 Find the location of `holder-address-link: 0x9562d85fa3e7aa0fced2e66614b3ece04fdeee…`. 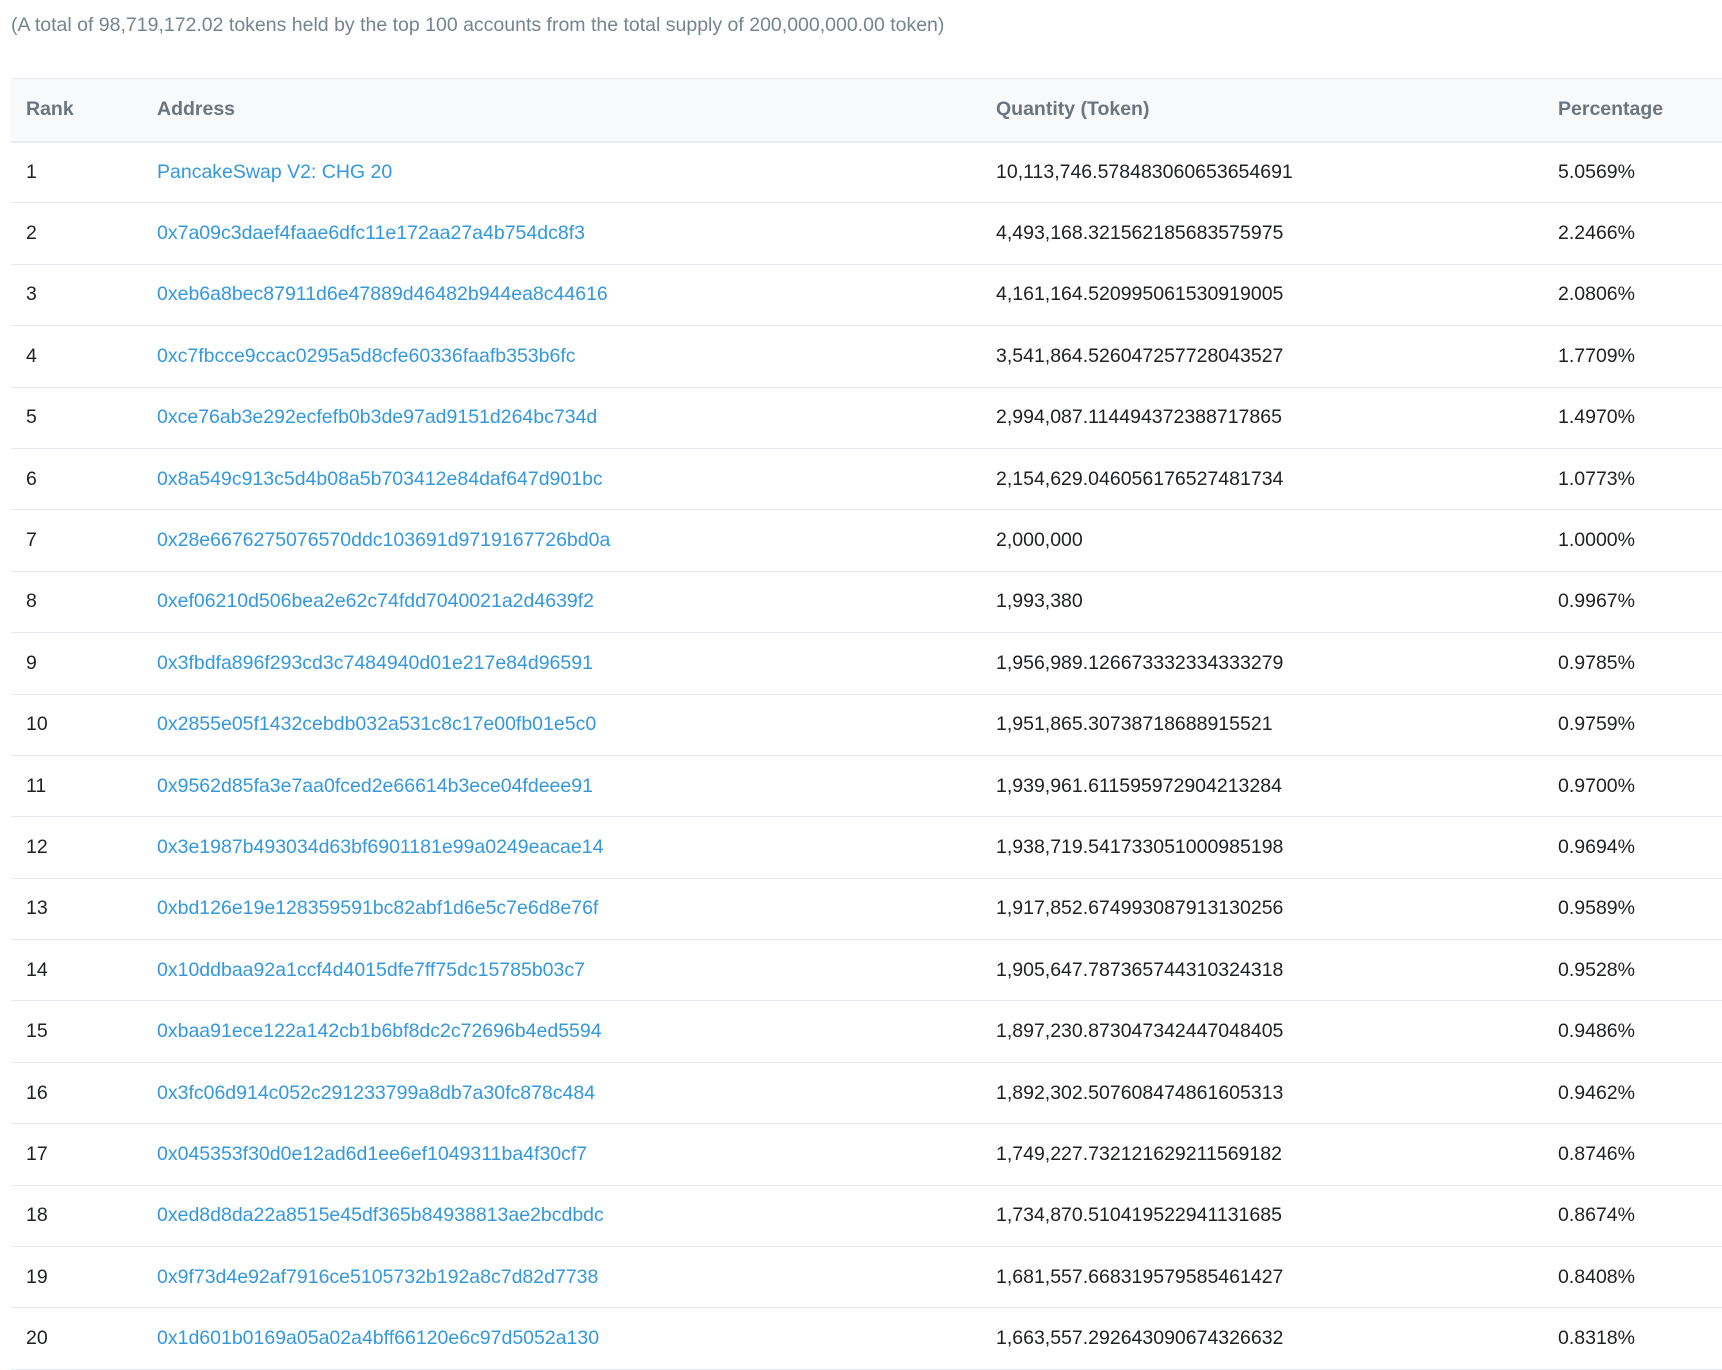

holder-address-link: 0x9562d85fa3e7aa0fced2e66614b3ece04fdeee… is located at coordinates (375, 786).